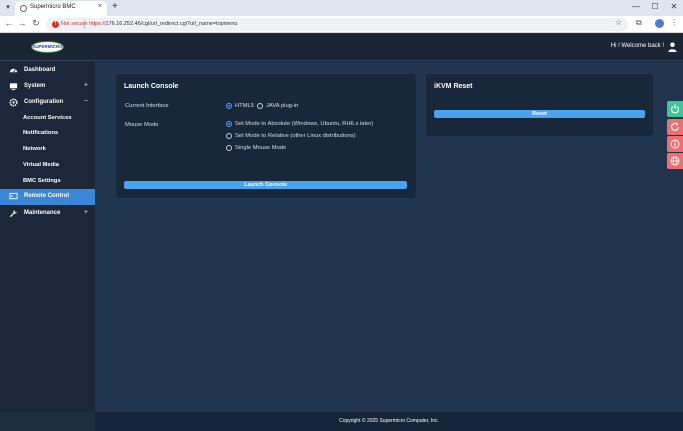  I want to click on refresh-button, so click(675, 127).